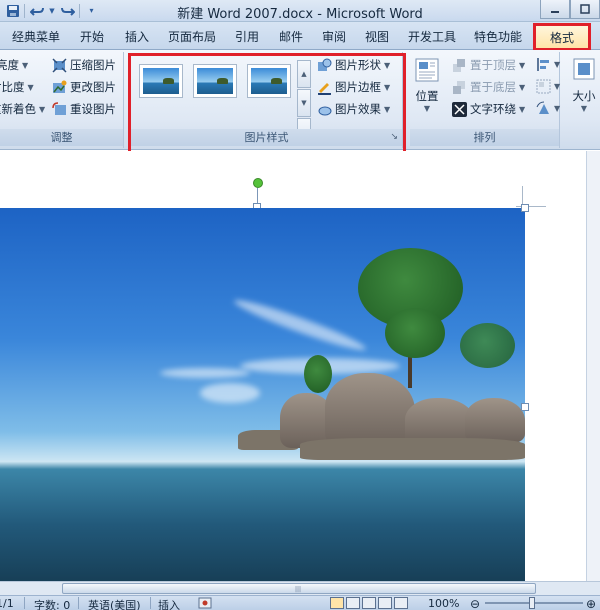 This screenshot has width=600, height=610. What do you see at coordinates (205, 603) in the screenshot?
I see `macro-record-icon` at bounding box center [205, 603].